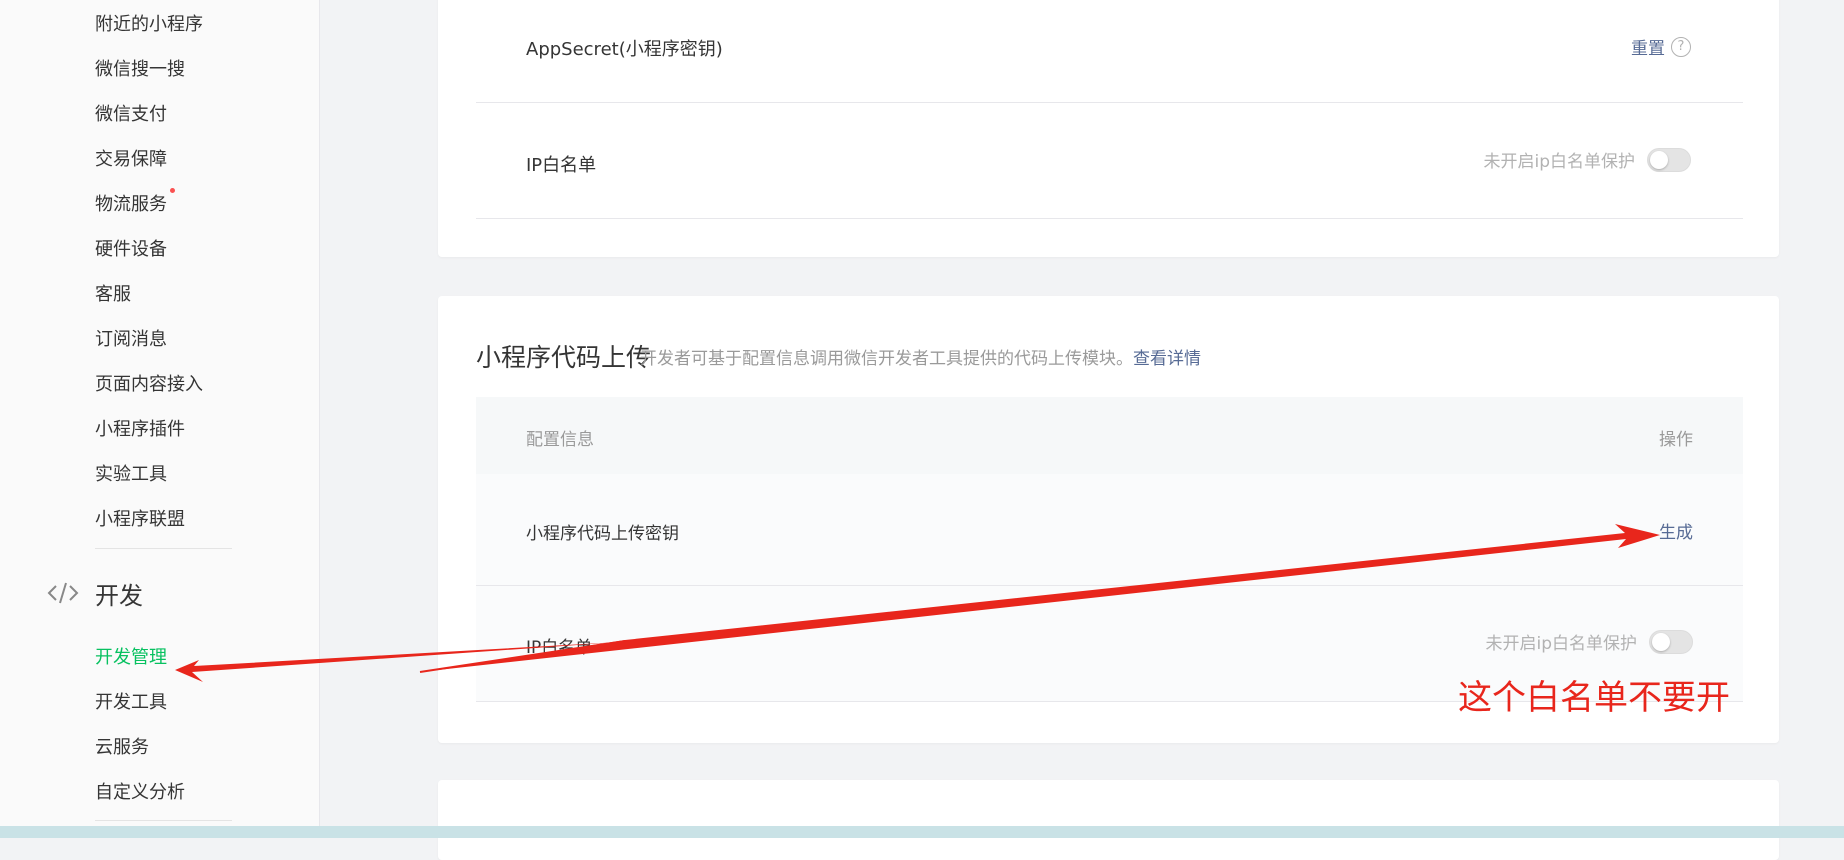 This screenshot has width=1844, height=860. I want to click on sidebar-group-dev: 开发, so click(95, 594).